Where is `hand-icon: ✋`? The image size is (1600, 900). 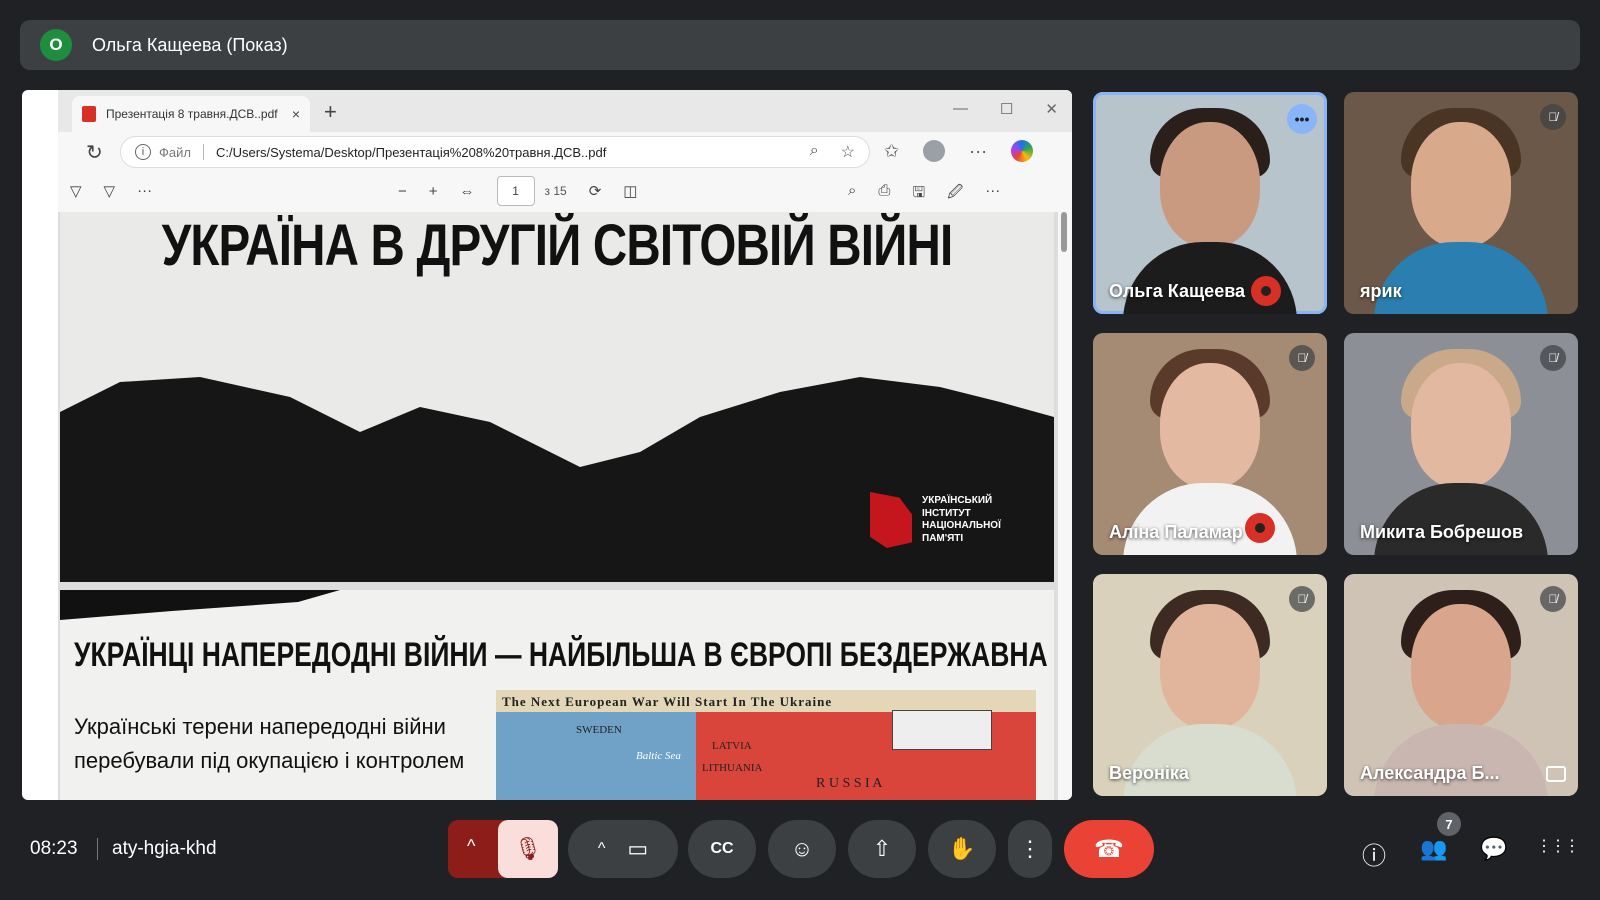 hand-icon: ✋ is located at coordinates (962, 848).